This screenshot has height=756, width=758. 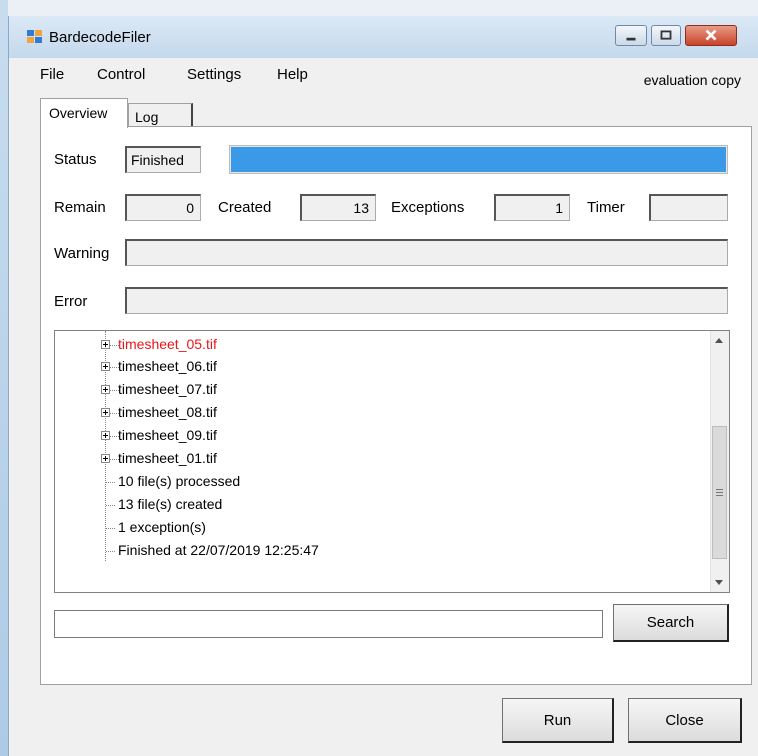 What do you see at coordinates (214, 74) in the screenshot?
I see `menu-settings: Settings` at bounding box center [214, 74].